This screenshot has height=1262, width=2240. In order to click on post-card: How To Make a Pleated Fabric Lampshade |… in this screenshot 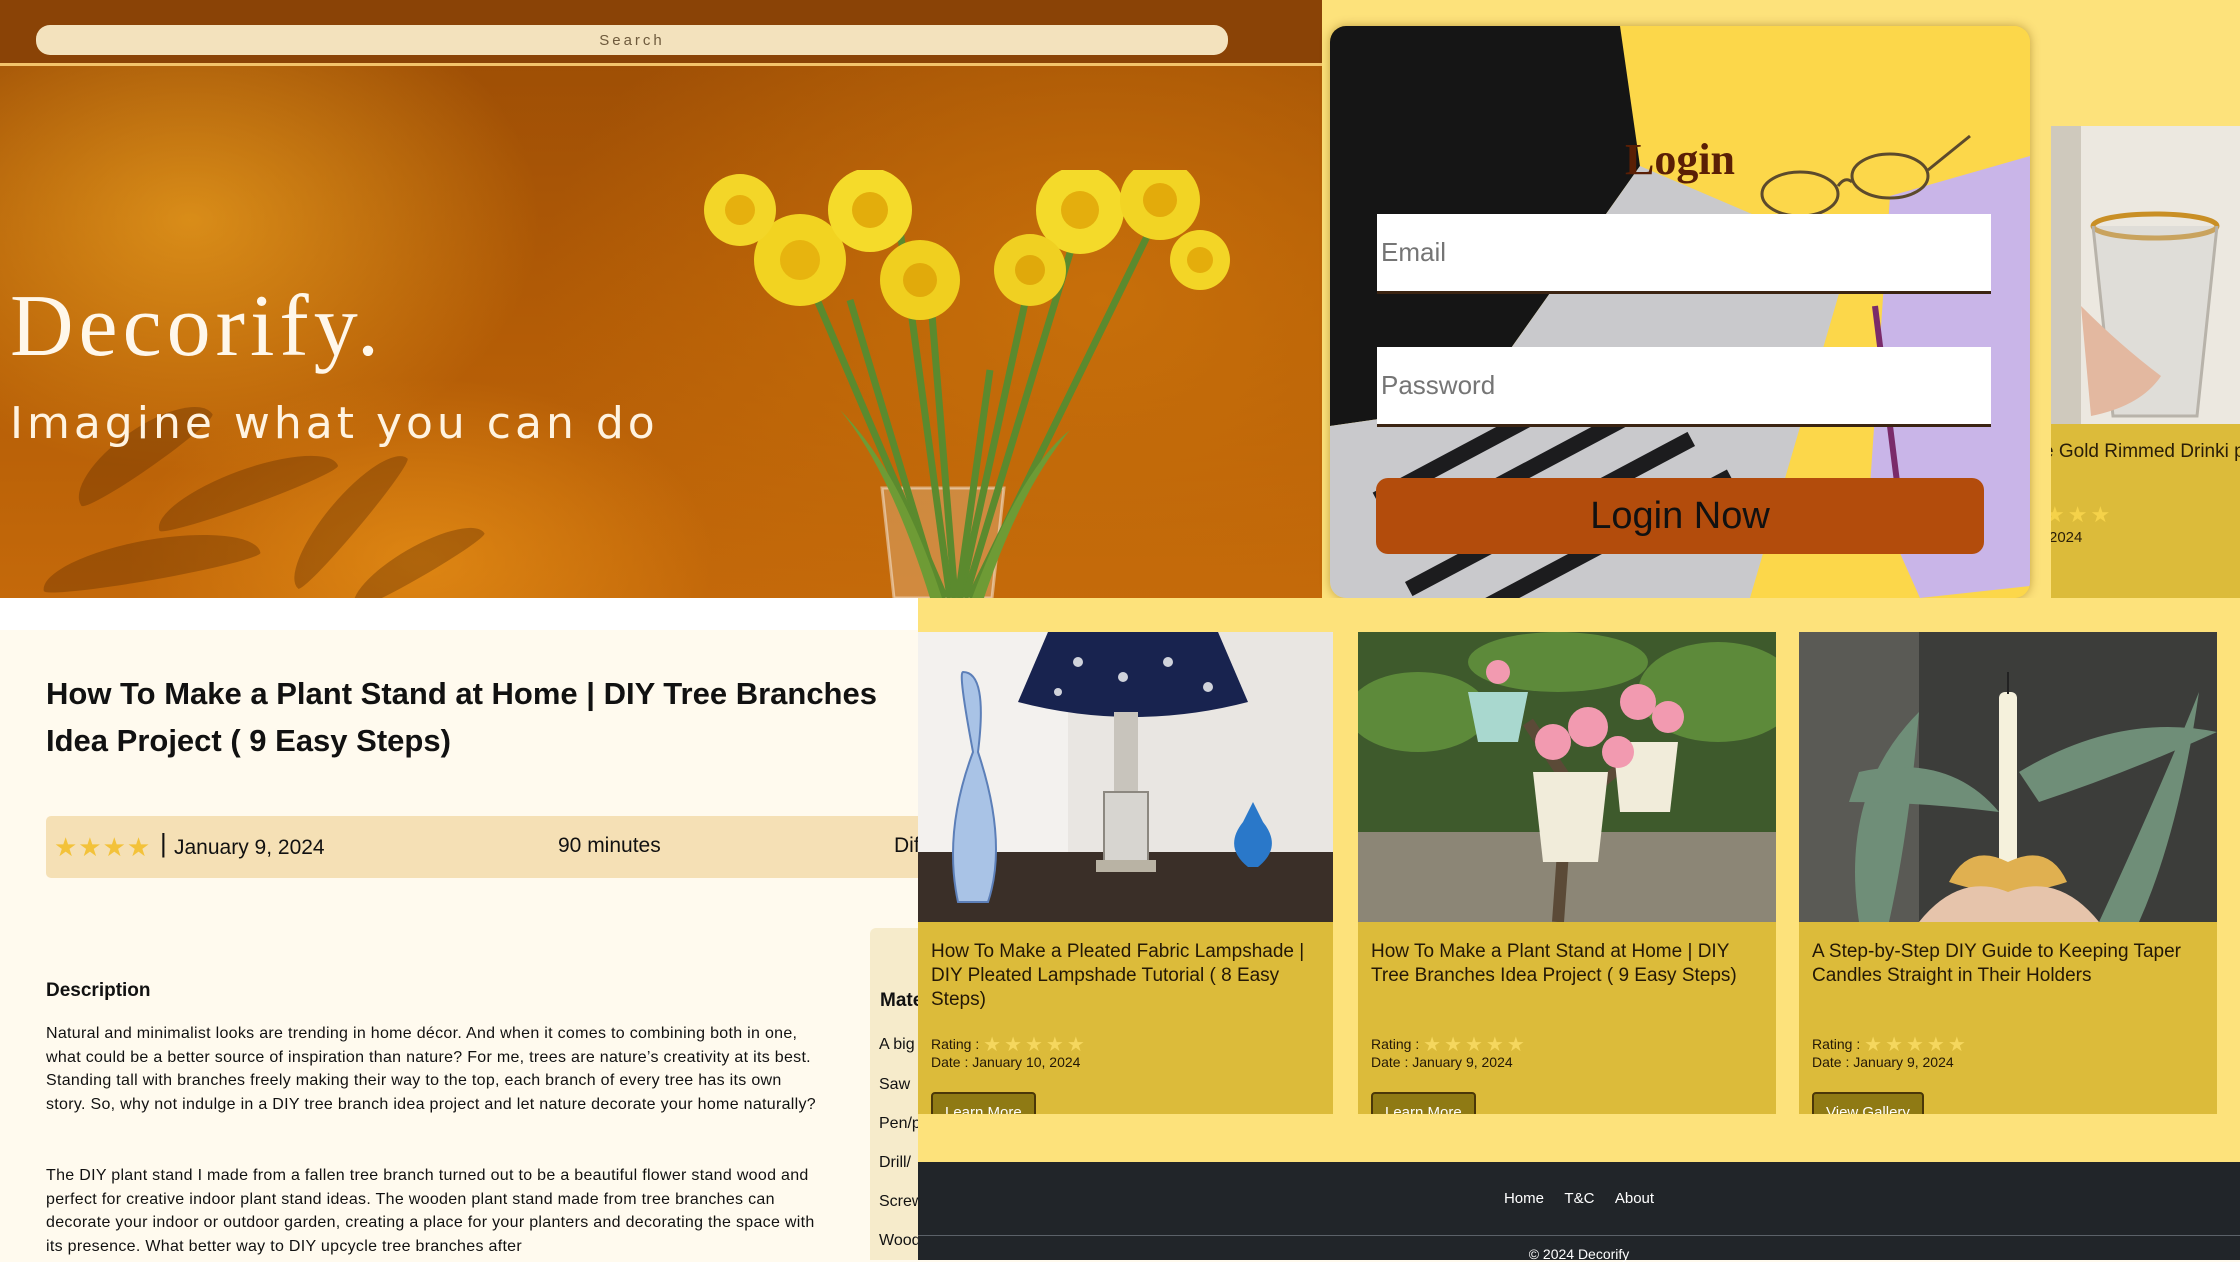, I will do `click(1125, 873)`.